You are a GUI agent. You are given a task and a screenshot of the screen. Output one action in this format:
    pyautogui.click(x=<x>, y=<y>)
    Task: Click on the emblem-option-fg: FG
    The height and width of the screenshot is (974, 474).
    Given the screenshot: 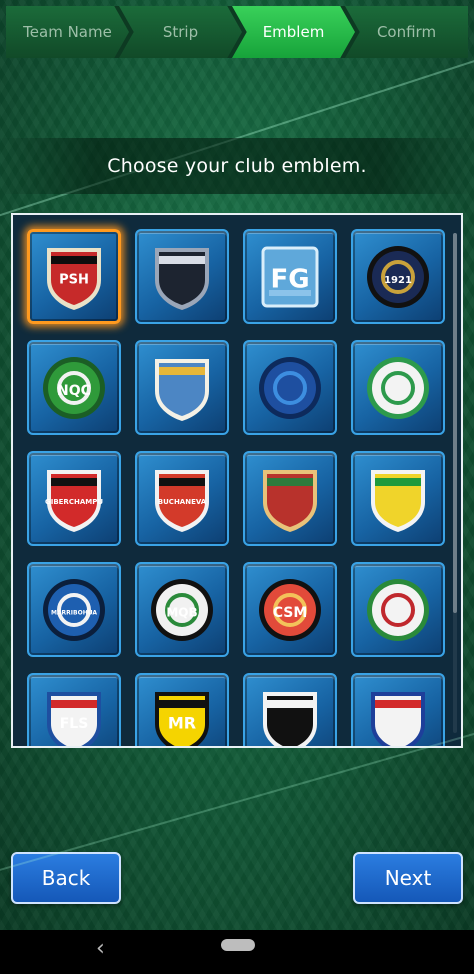 What is the action you would take?
    pyautogui.click(x=290, y=276)
    